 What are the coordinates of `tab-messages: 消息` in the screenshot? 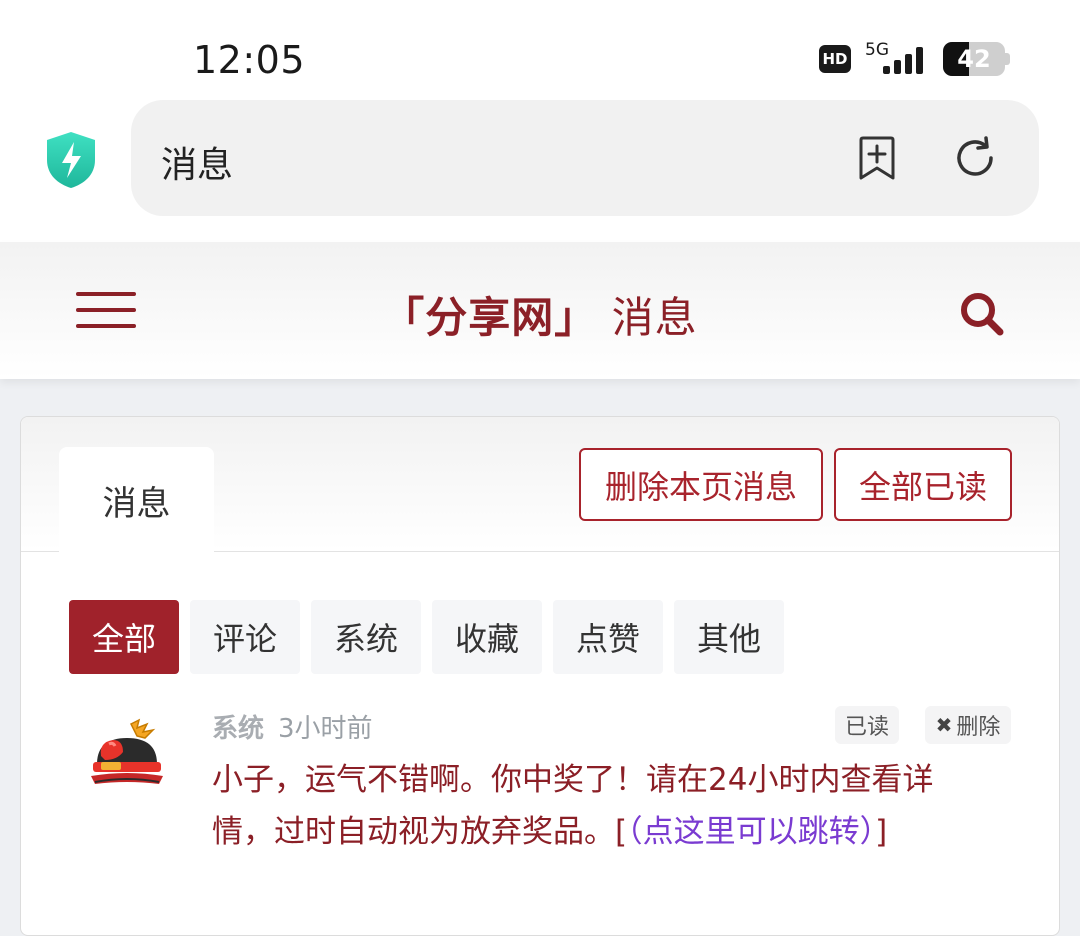 It's located at (136, 500).